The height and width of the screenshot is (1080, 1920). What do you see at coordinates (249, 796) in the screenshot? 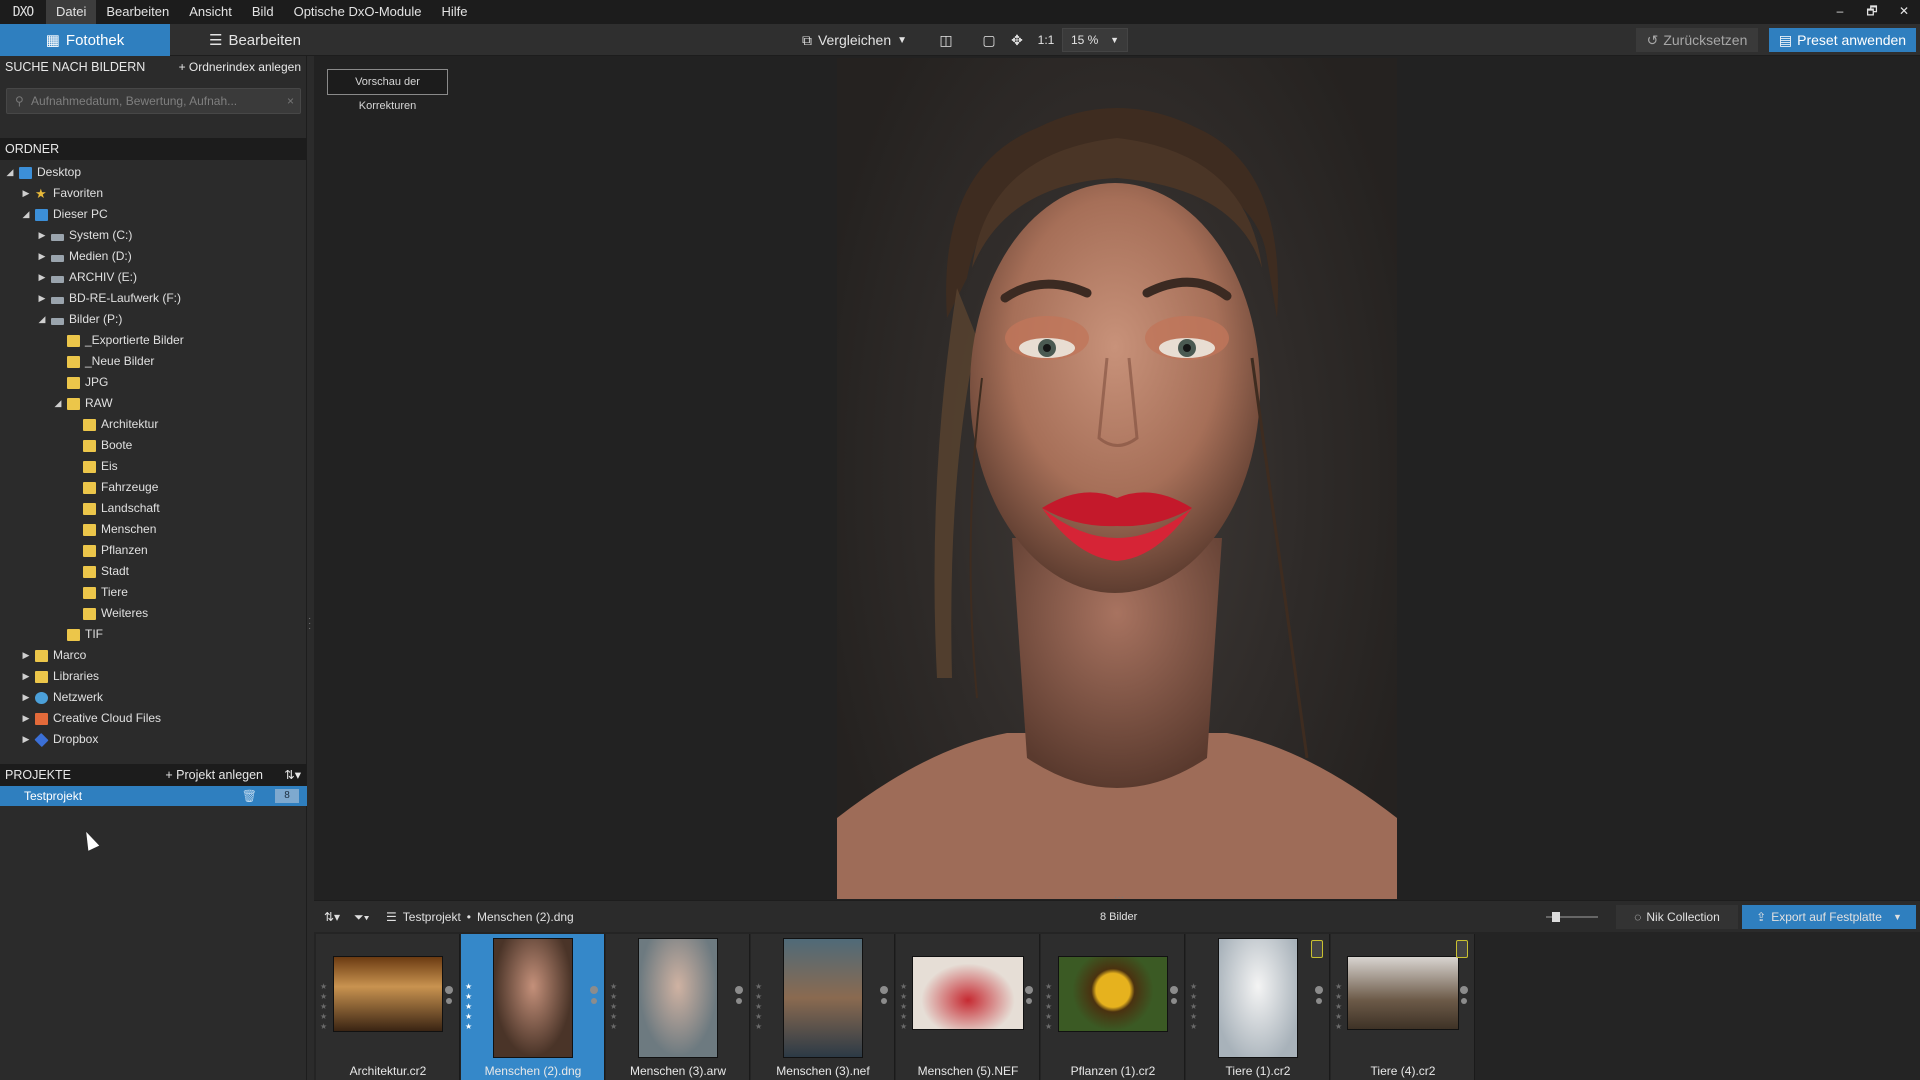
I see `trash-icon: 🗑` at bounding box center [249, 796].